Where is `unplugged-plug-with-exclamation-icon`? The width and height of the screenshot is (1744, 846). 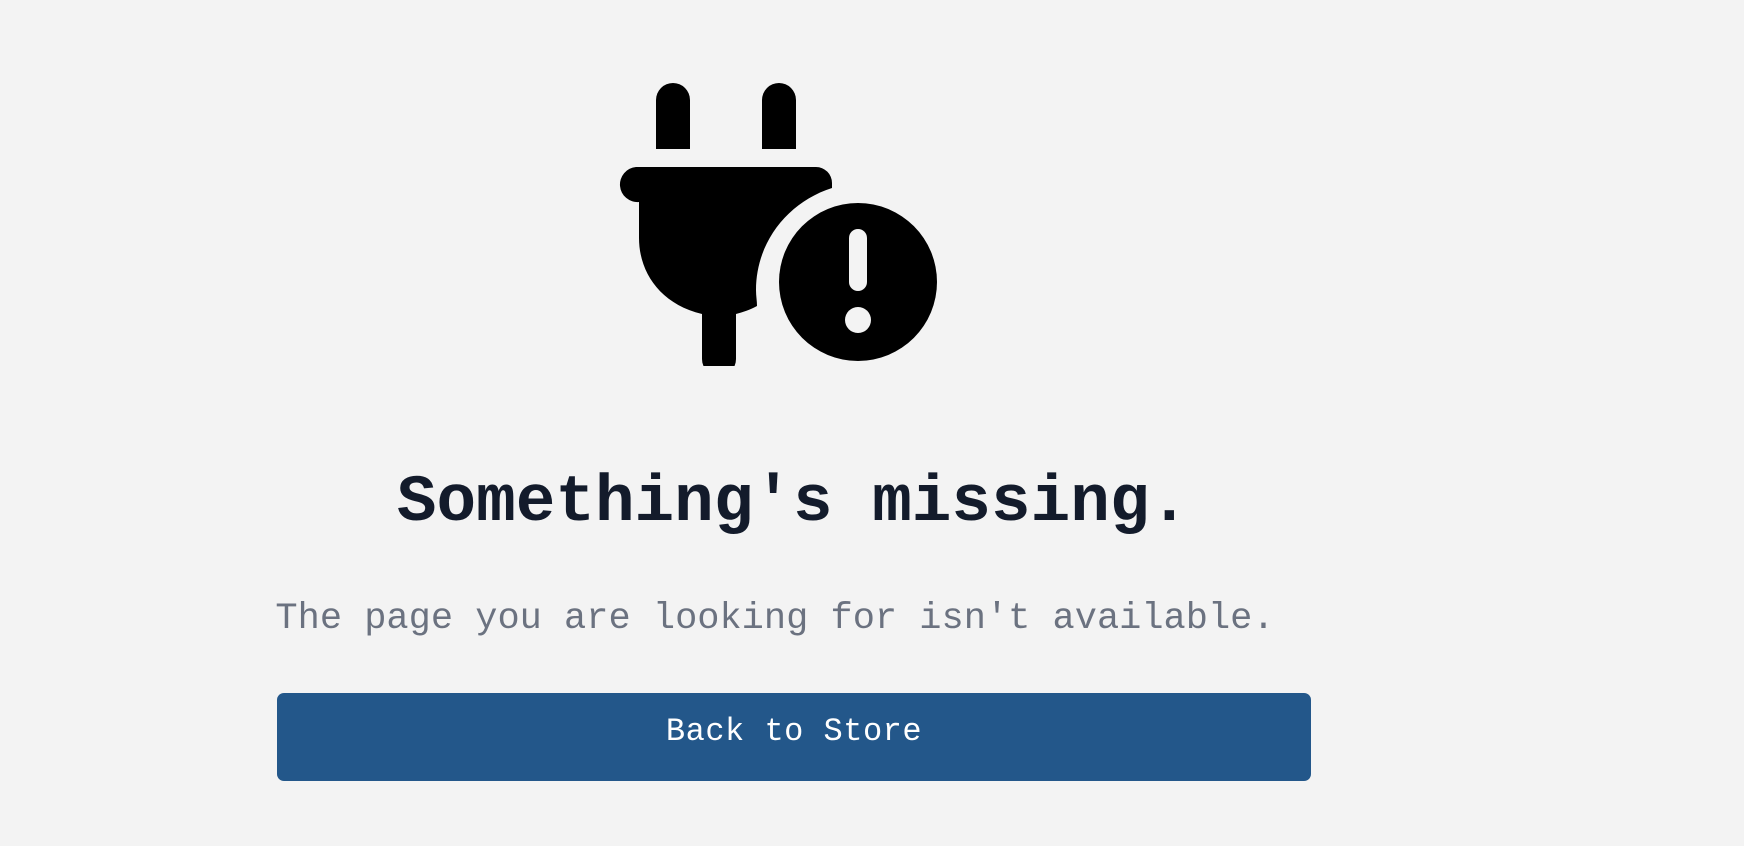 unplugged-plug-with-exclamation-icon is located at coordinates (779, 221).